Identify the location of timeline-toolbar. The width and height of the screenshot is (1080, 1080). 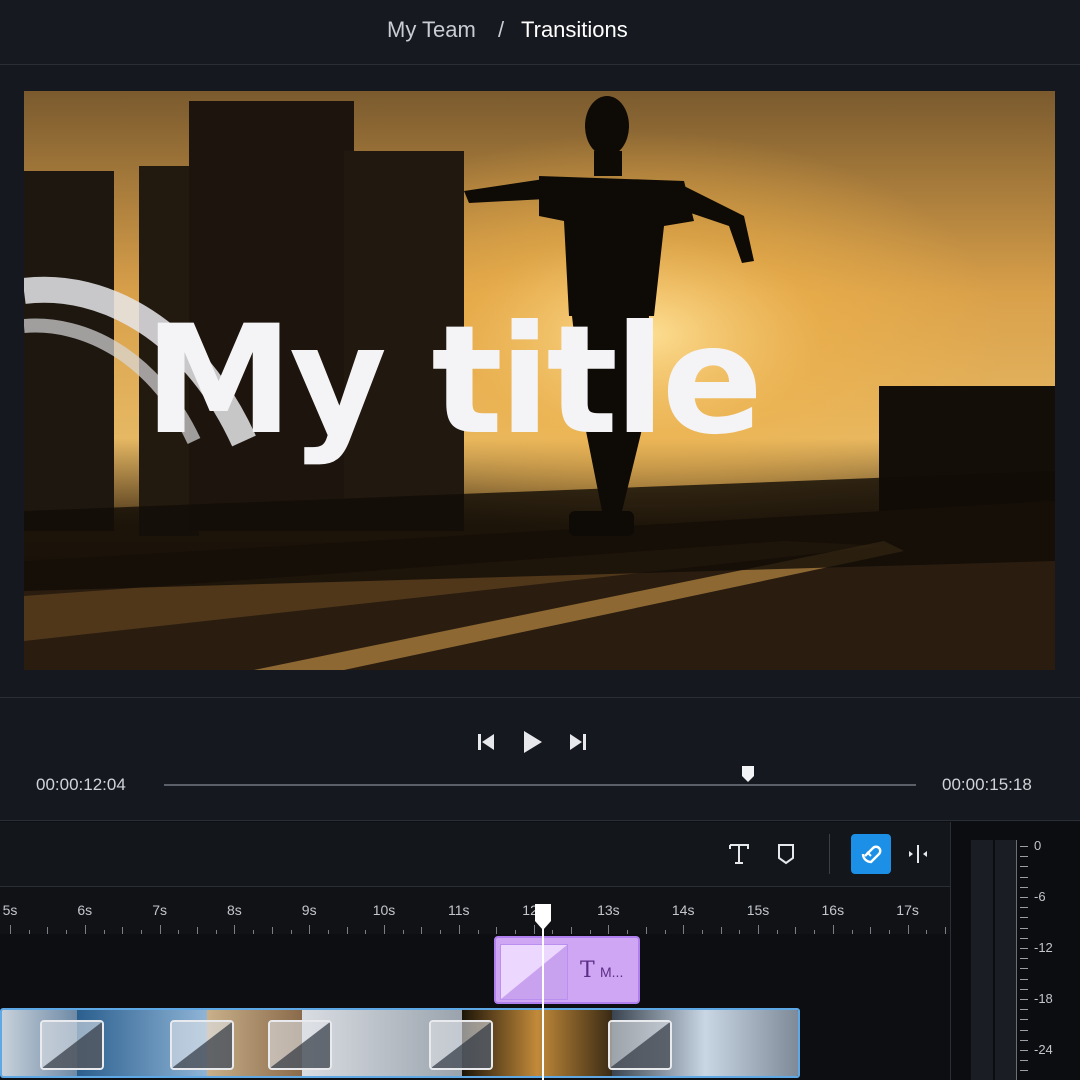
(475, 854).